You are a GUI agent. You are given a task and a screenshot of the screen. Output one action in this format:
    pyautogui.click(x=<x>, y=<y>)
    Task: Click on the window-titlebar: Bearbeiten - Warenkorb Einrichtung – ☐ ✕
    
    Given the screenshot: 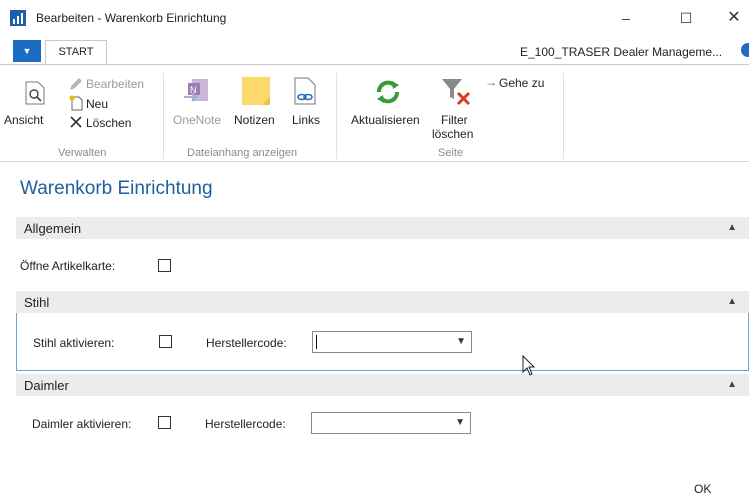 What is the action you would take?
    pyautogui.click(x=374, y=18)
    